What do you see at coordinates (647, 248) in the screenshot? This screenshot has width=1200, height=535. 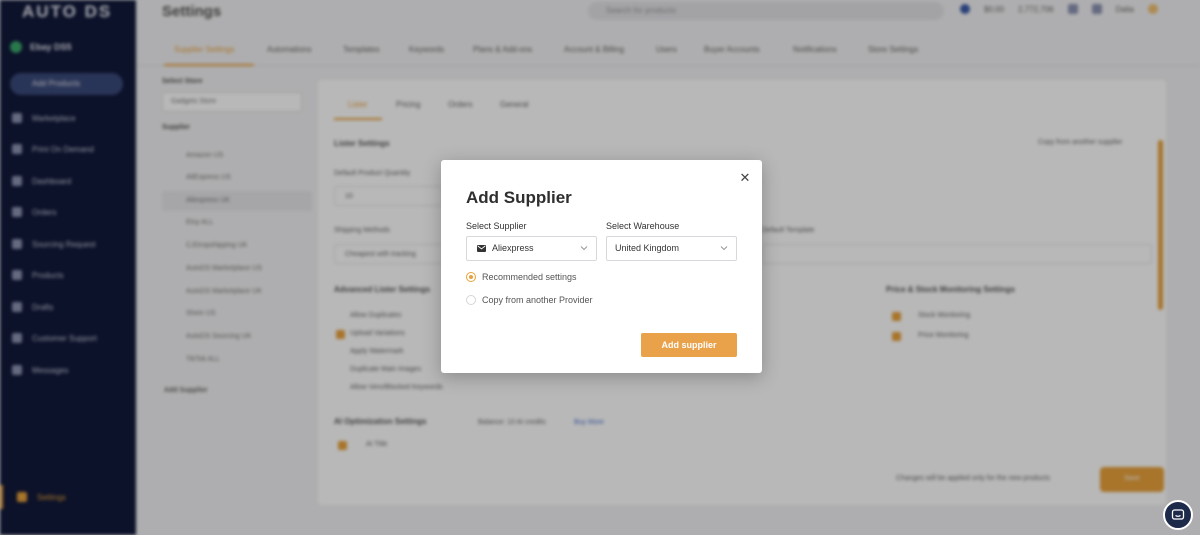 I see `warehouse-select-value: United Kingdom` at bounding box center [647, 248].